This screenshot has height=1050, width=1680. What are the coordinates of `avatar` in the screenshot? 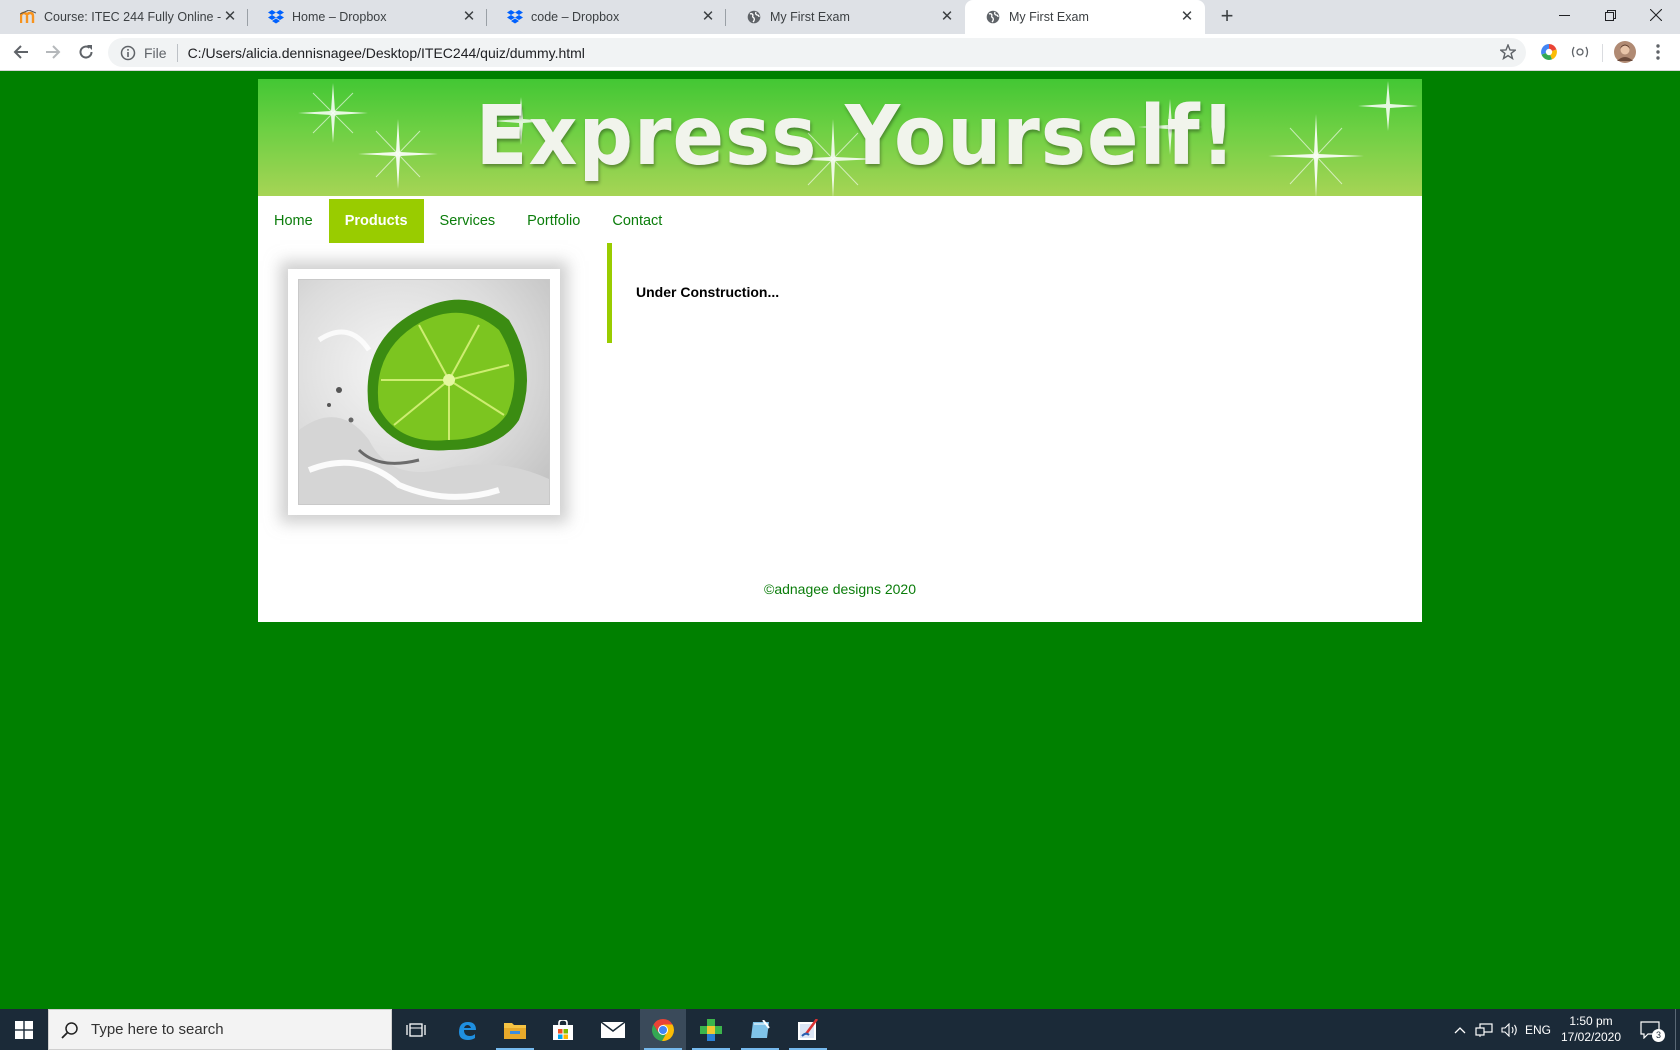 It's located at (1625, 52).